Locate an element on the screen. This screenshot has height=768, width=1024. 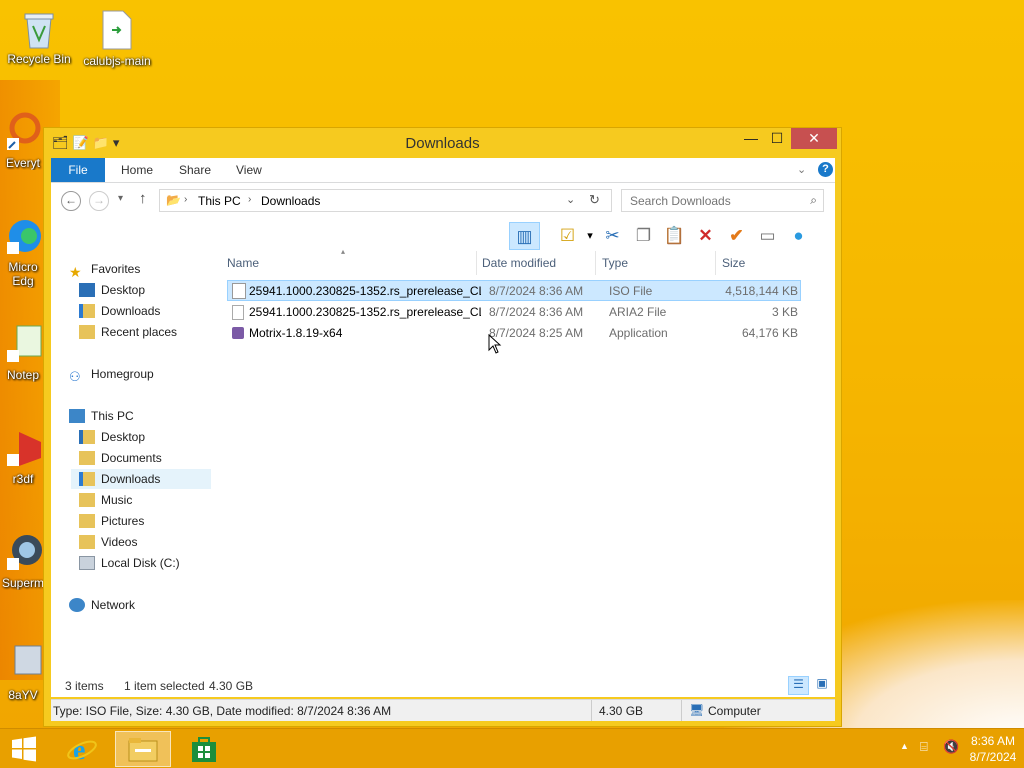
title-bar: 🗂 📝 📁 ▾ Downloads — ☐ ✕ is located at coordinates (442, 143).